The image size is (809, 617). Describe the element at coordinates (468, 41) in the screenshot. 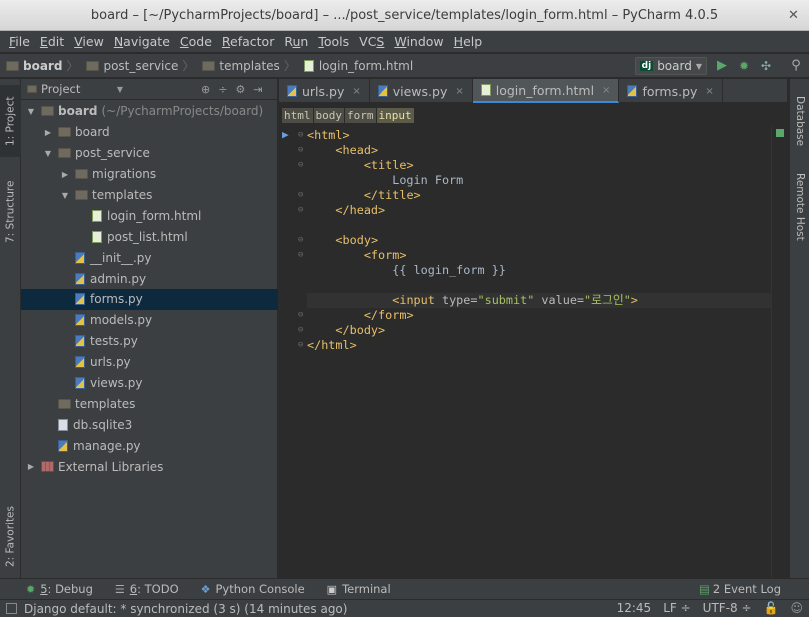

I see `menu-help: Help` at that location.